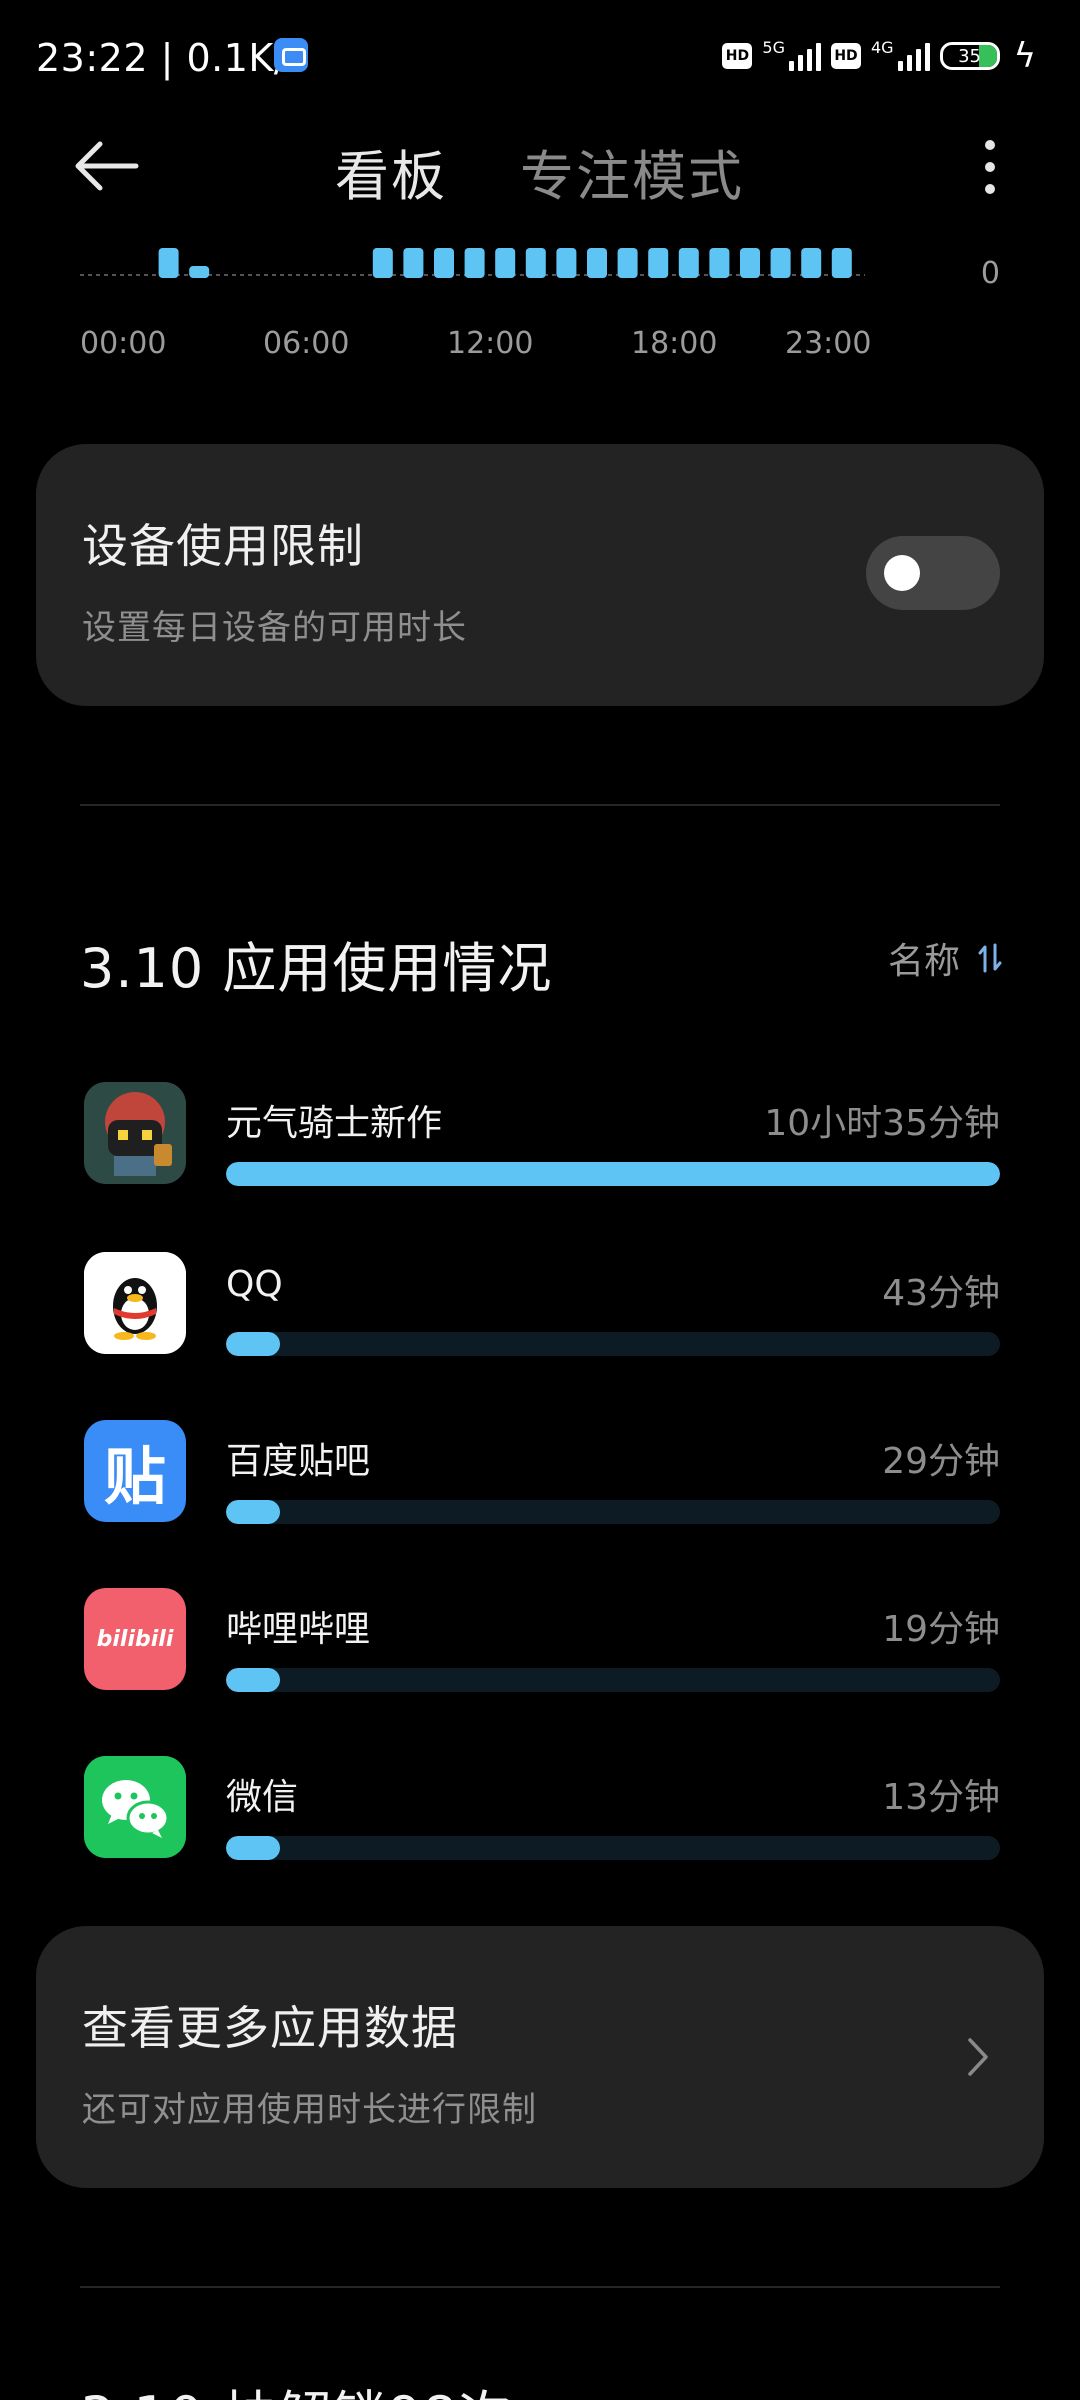  Describe the element at coordinates (941, 1797) in the screenshot. I see `app-usage-time: 13分钟` at that location.